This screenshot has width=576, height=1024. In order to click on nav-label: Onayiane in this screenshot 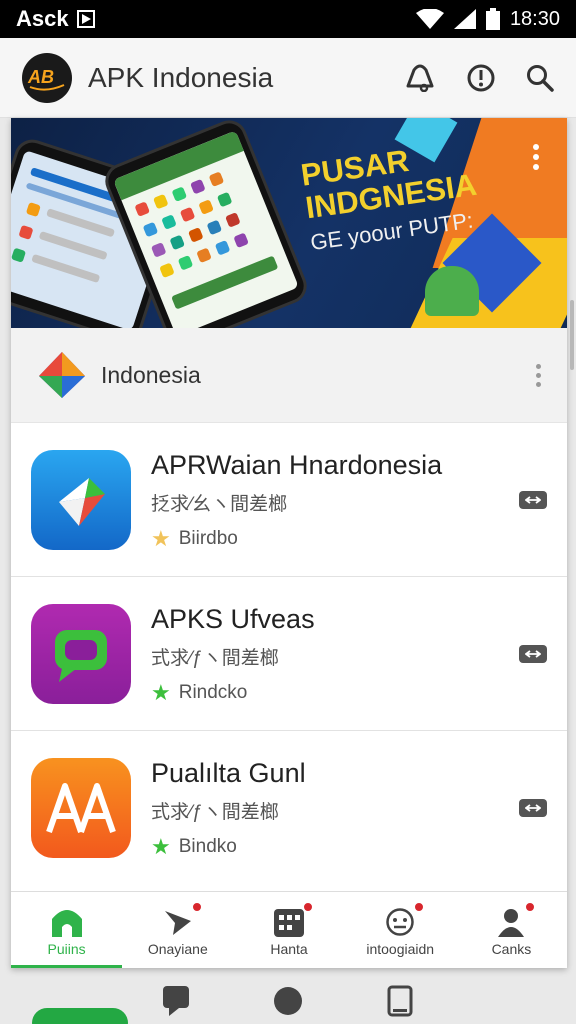, I will do `click(177, 949)`.